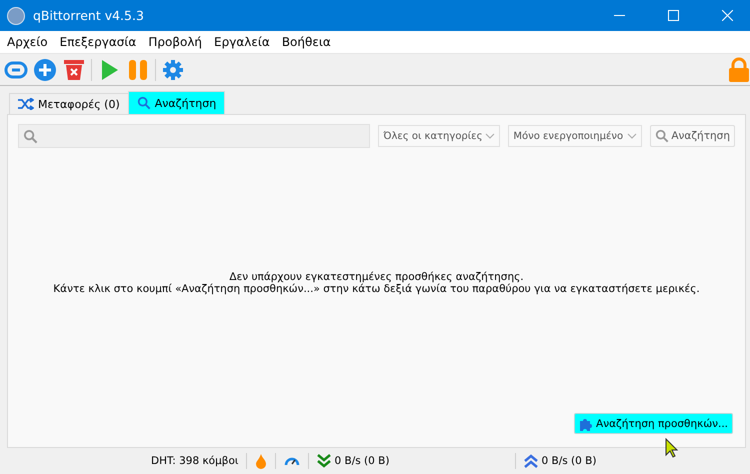 Image resolution: width=750 pixels, height=474 pixels. What do you see at coordinates (138, 70) in the screenshot?
I see `pause-icon` at bounding box center [138, 70].